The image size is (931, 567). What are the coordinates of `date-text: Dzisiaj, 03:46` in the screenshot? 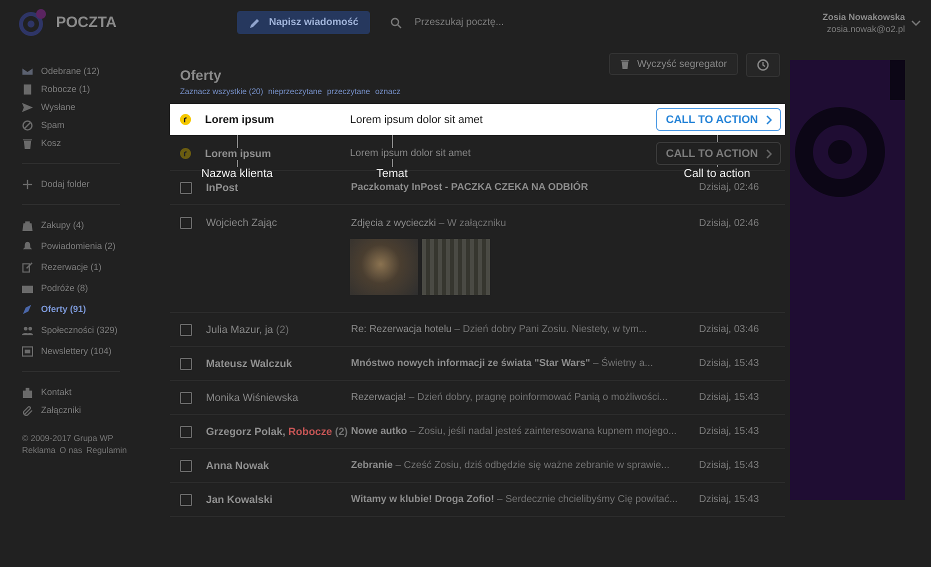 It's located at (728, 329).